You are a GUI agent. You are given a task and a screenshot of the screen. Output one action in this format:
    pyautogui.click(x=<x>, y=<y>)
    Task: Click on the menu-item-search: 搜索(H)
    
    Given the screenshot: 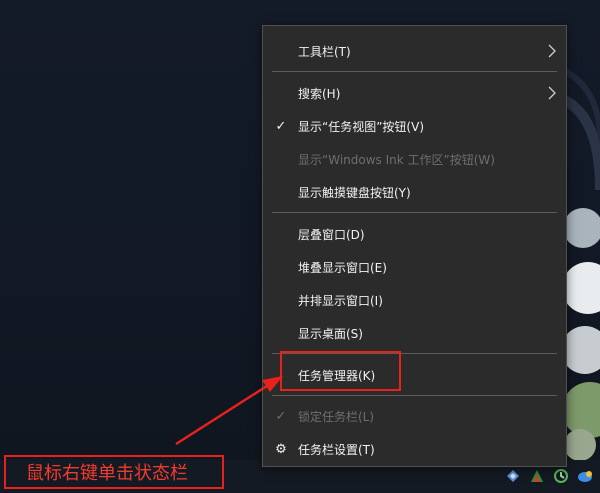 What is the action you would take?
    pyautogui.click(x=414, y=93)
    